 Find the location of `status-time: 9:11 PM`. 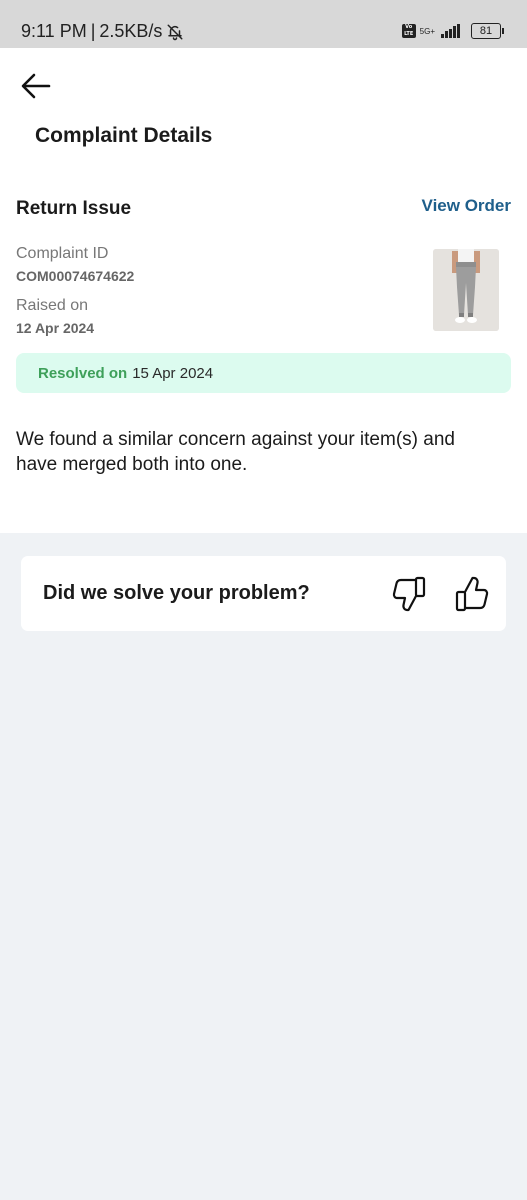

status-time: 9:11 PM is located at coordinates (54, 31).